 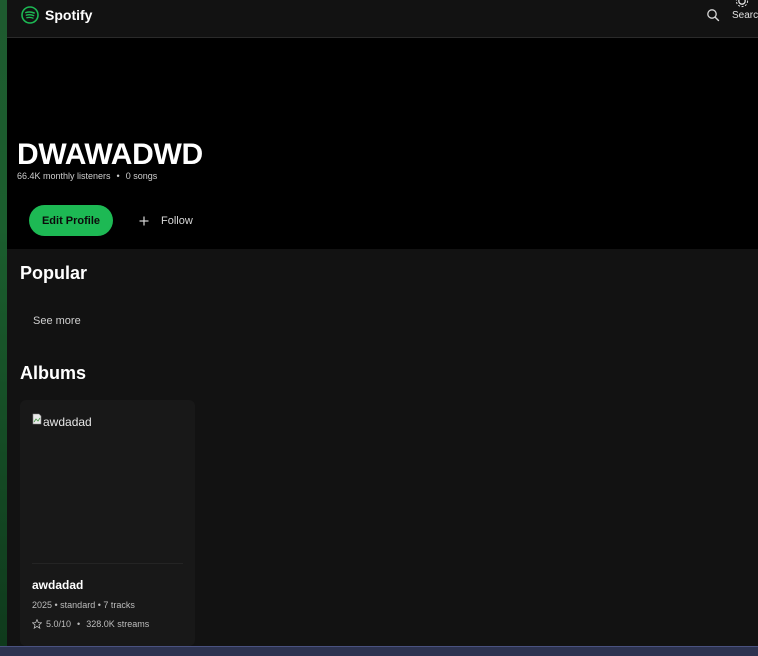 I want to click on album-cover: awdadad, so click(x=107, y=488).